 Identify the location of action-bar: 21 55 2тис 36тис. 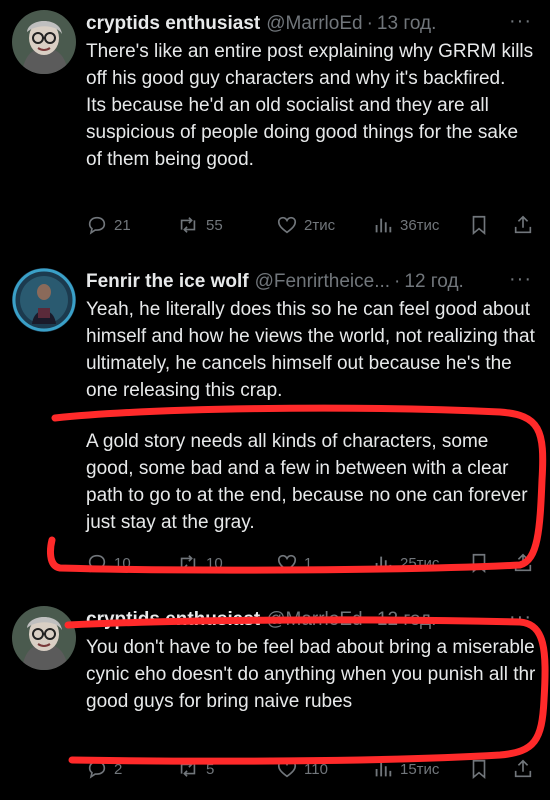
(311, 225).